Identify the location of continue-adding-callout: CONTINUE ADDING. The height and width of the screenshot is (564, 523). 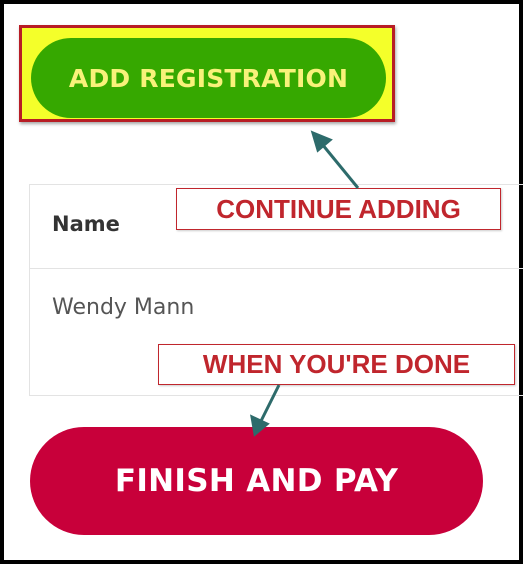
(338, 209).